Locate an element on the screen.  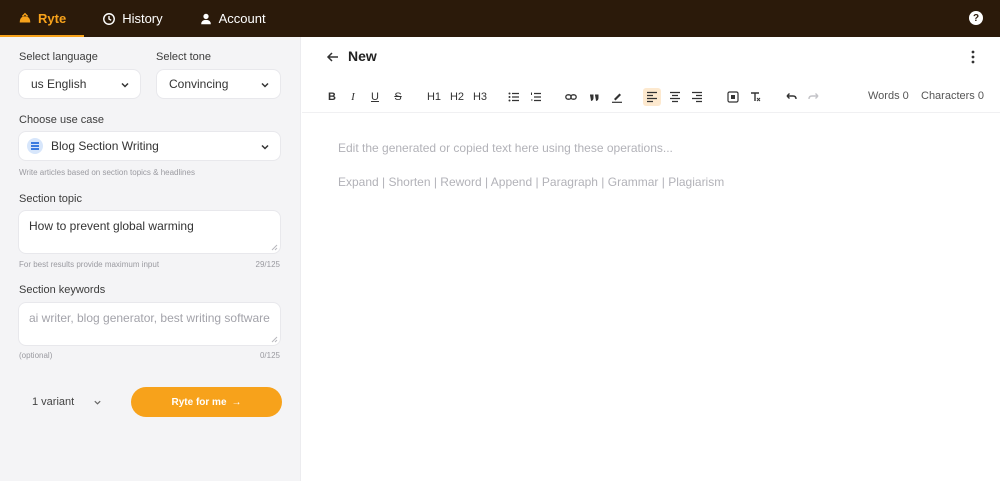
topic-label: Section topic is located at coordinates (50, 199).